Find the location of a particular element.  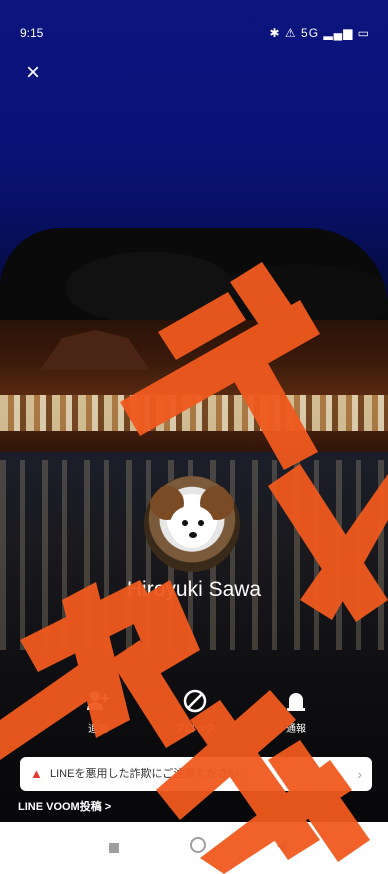

action-row: 追加 ブロック 通報 is located at coordinates (194, 718).